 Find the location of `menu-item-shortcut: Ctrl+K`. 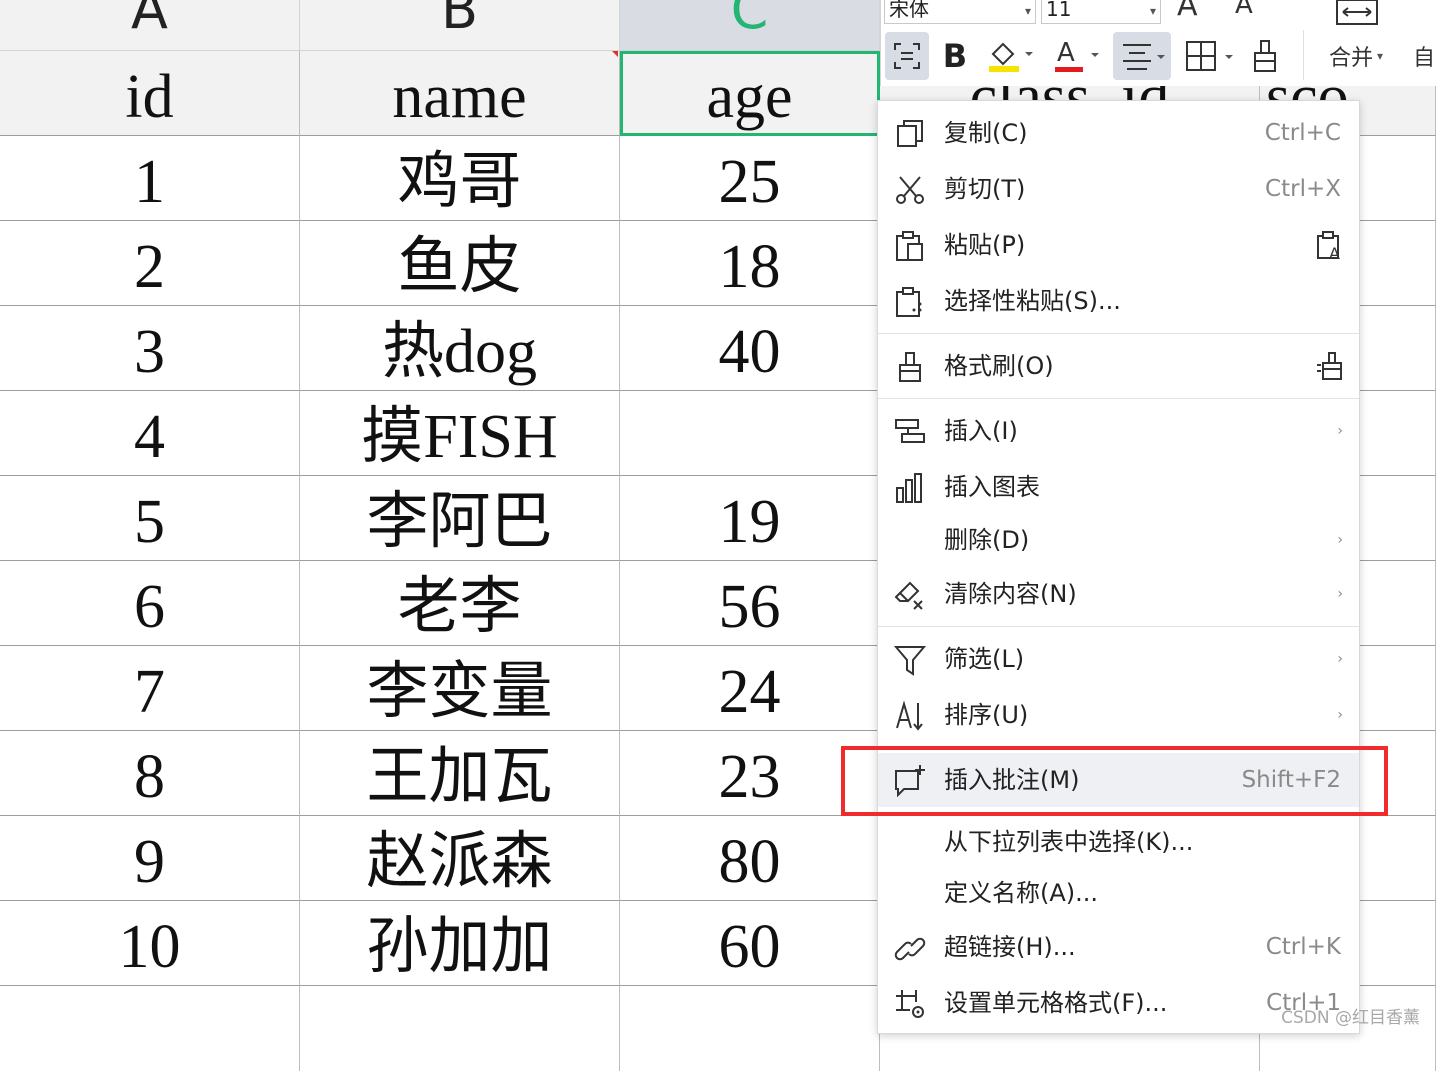

menu-item-shortcut: Ctrl+K is located at coordinates (1303, 947).